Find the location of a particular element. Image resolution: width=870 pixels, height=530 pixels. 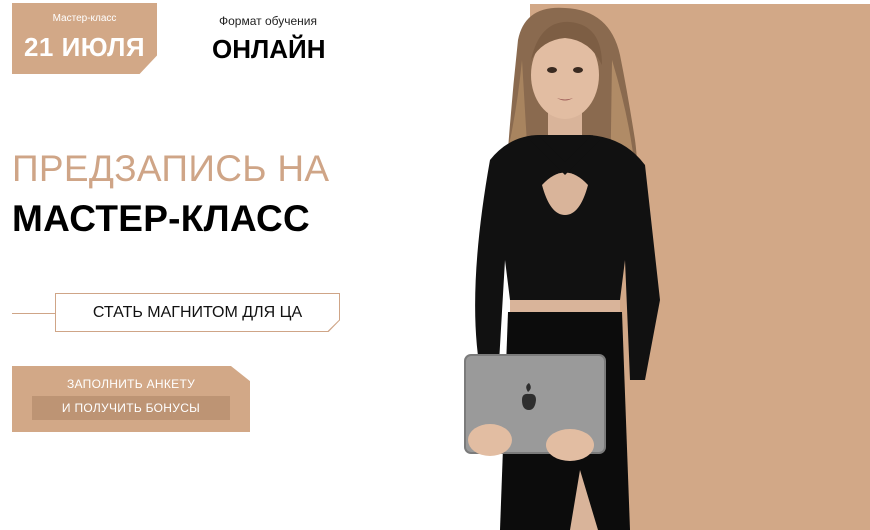

tagline-box: СТАТЬ МАГНИТОМ ДЛЯ ЦА is located at coordinates (197, 312).